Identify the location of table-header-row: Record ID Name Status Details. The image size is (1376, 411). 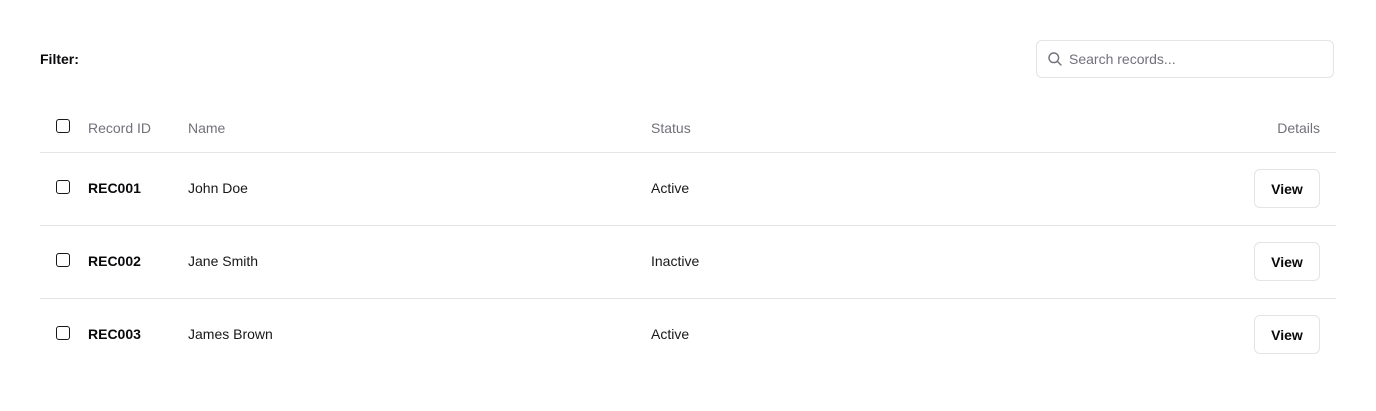
(688, 128).